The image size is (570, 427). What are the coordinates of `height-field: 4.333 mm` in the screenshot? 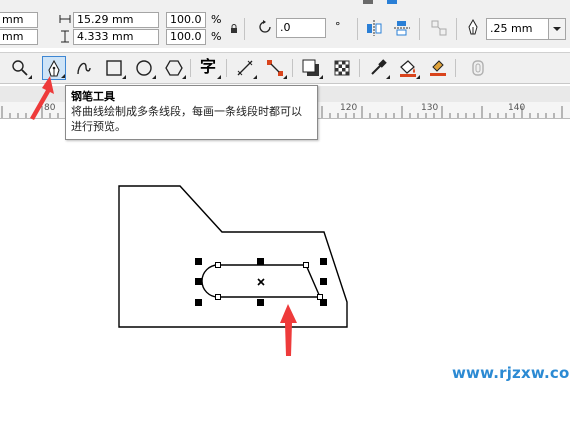 It's located at (116, 37).